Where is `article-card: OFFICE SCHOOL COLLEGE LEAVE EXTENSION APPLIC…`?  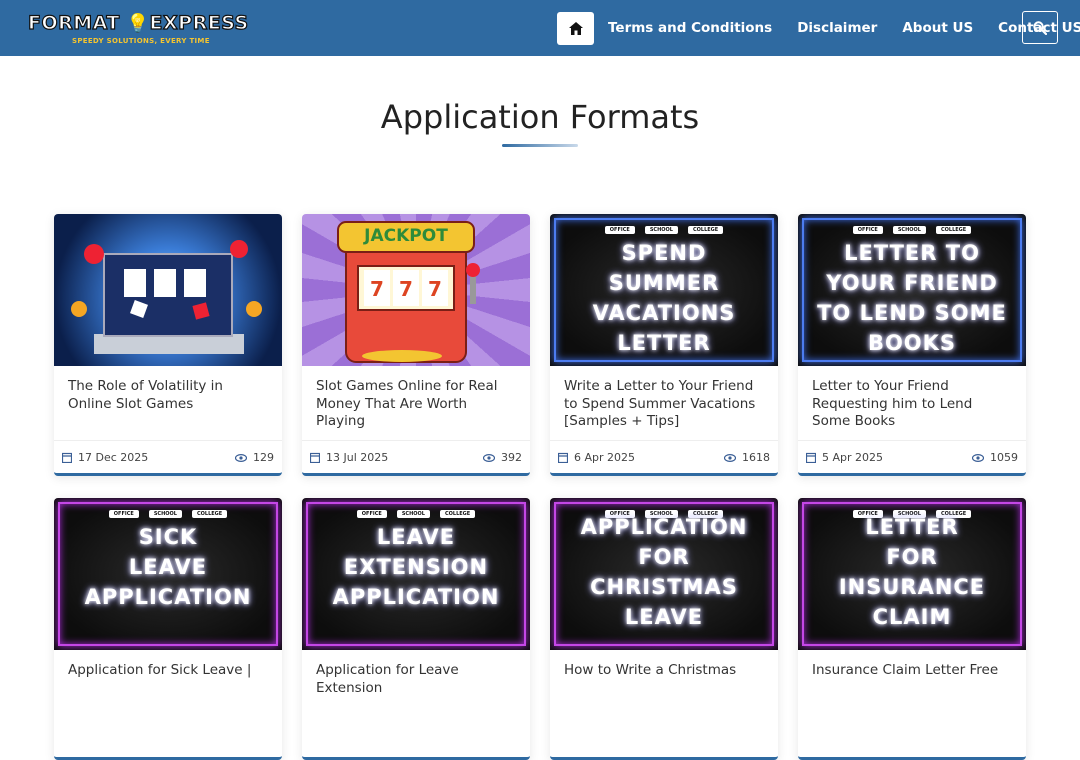
article-card: OFFICE SCHOOL COLLEGE LEAVE EXTENSION APPLIC… is located at coordinates (416, 629).